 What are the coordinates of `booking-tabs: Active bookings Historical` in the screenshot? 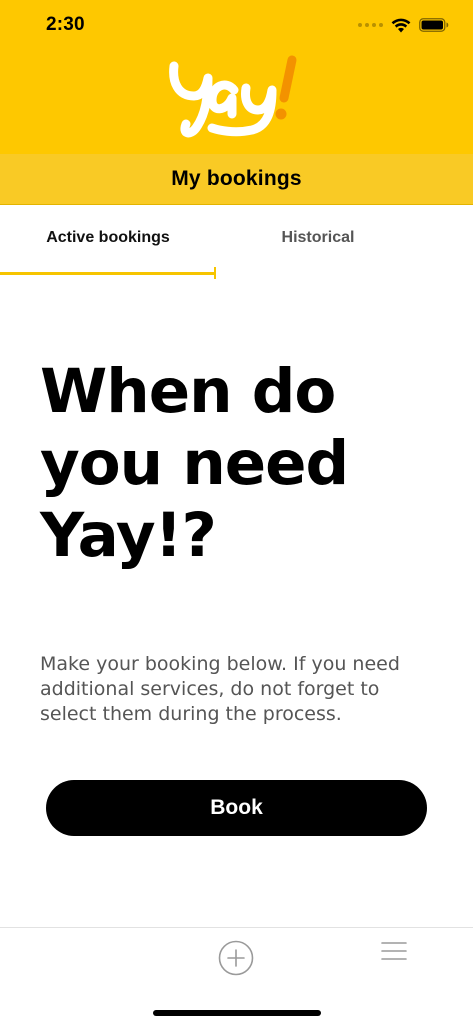 It's located at (236, 242).